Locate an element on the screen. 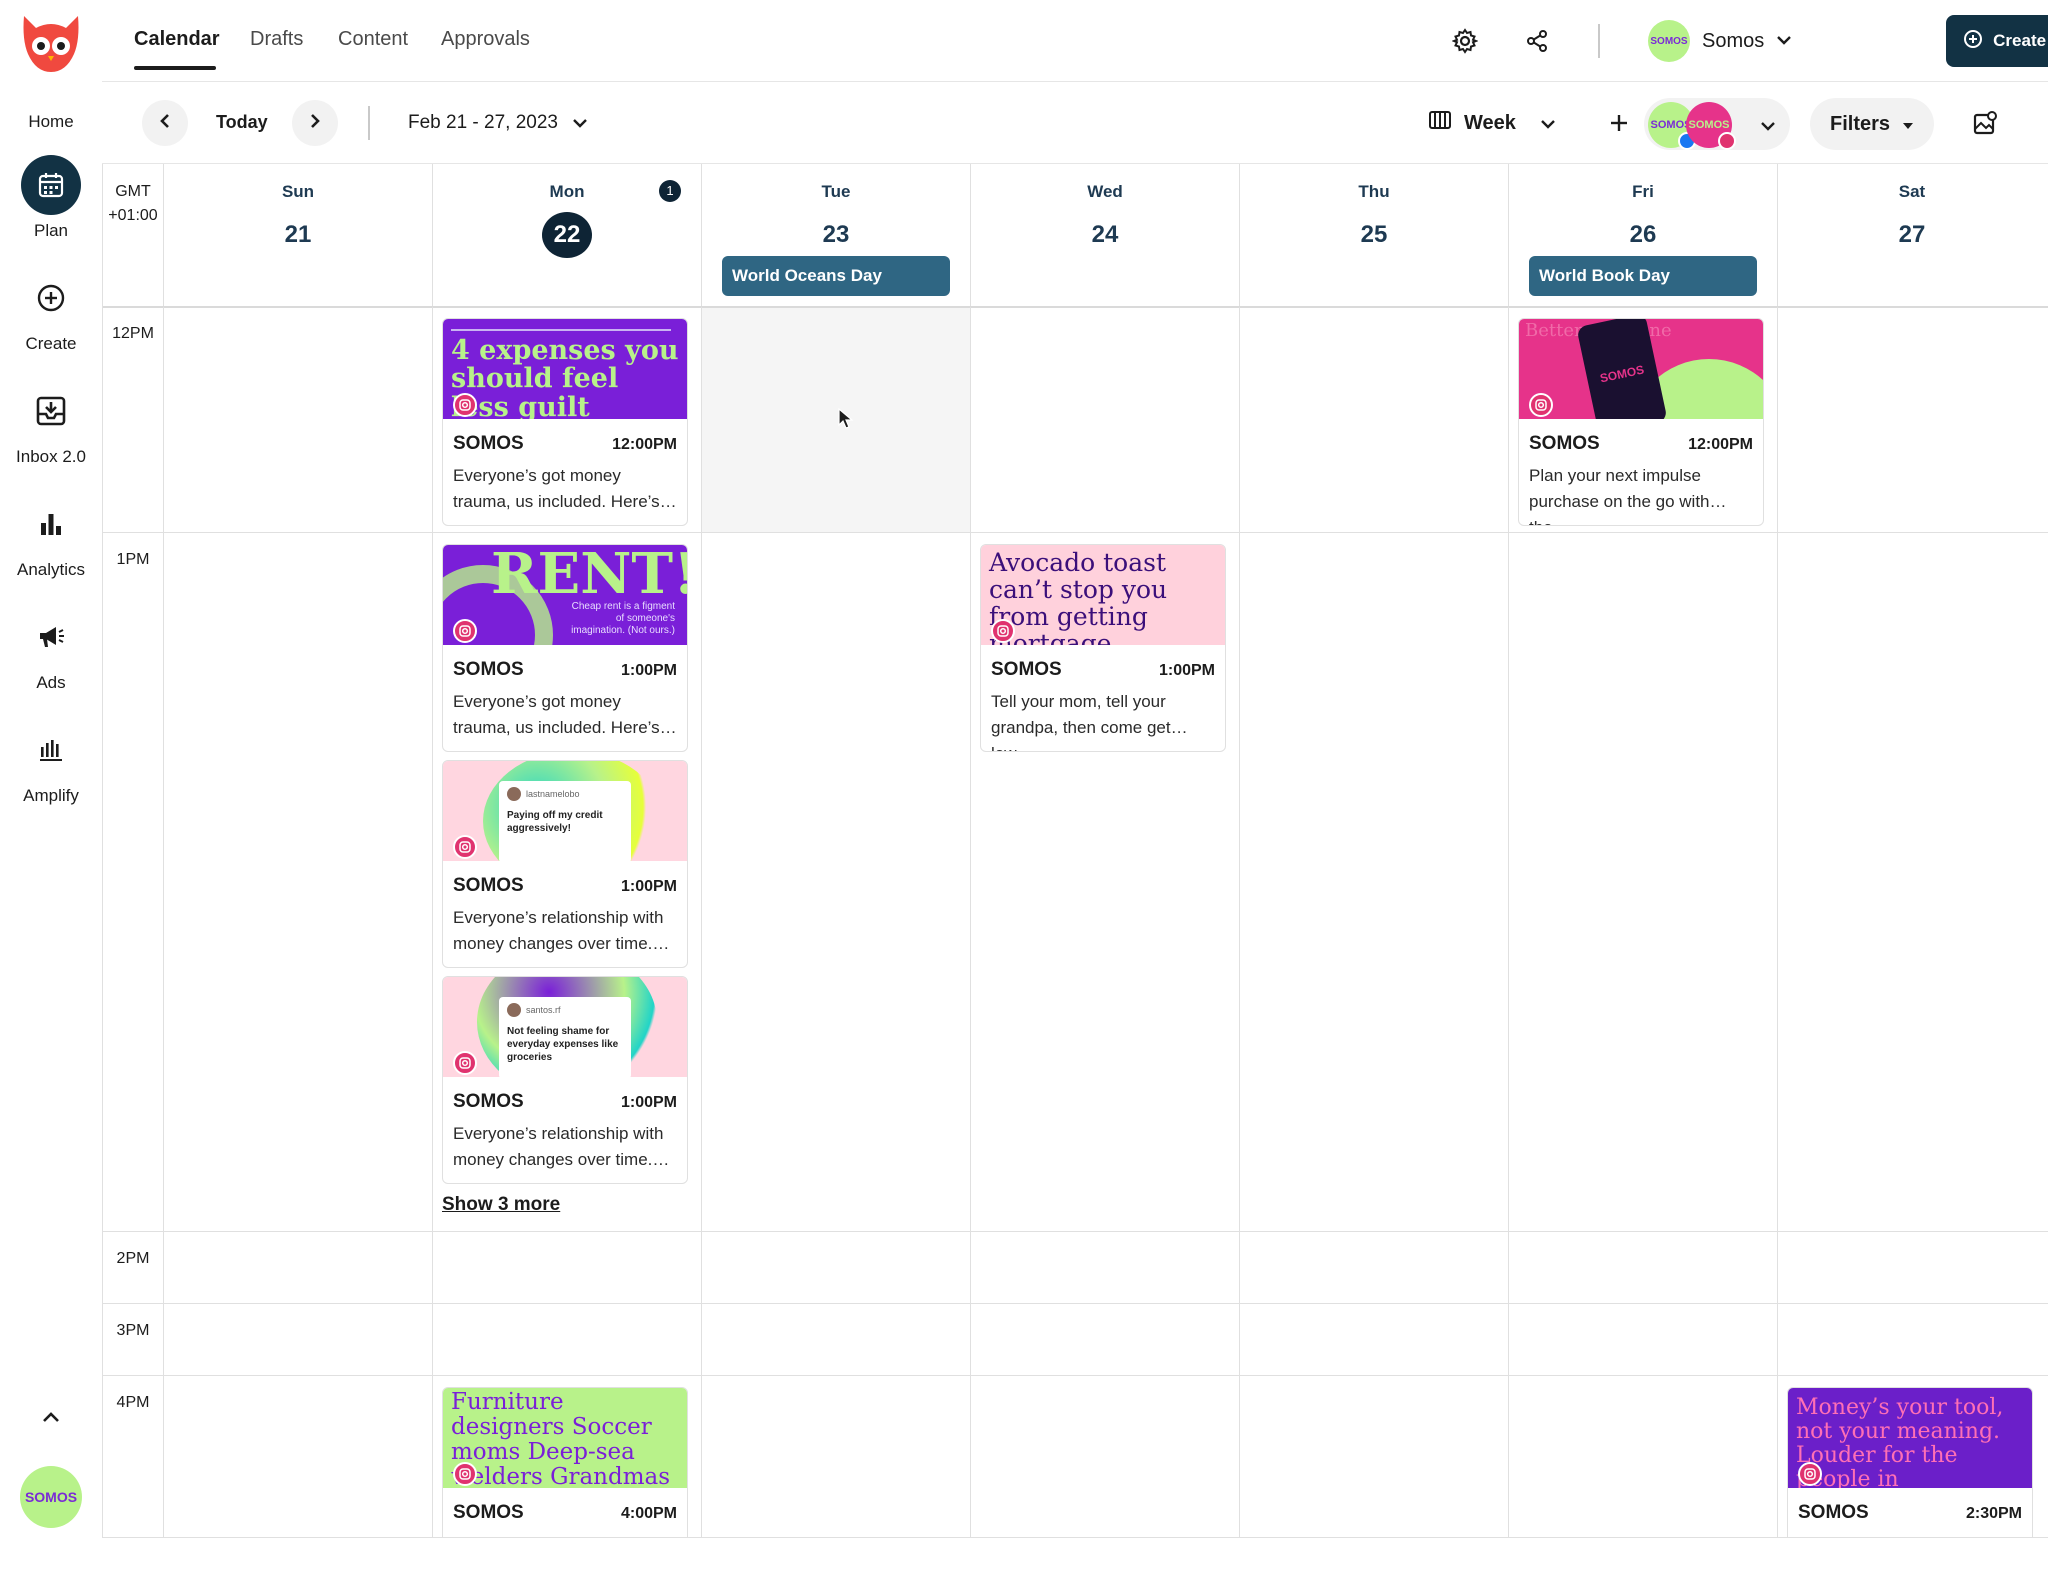 Image resolution: width=2048 pixels, height=1590 pixels. sidebar-item-inbox: Inbox 2.0 is located at coordinates (51, 424).